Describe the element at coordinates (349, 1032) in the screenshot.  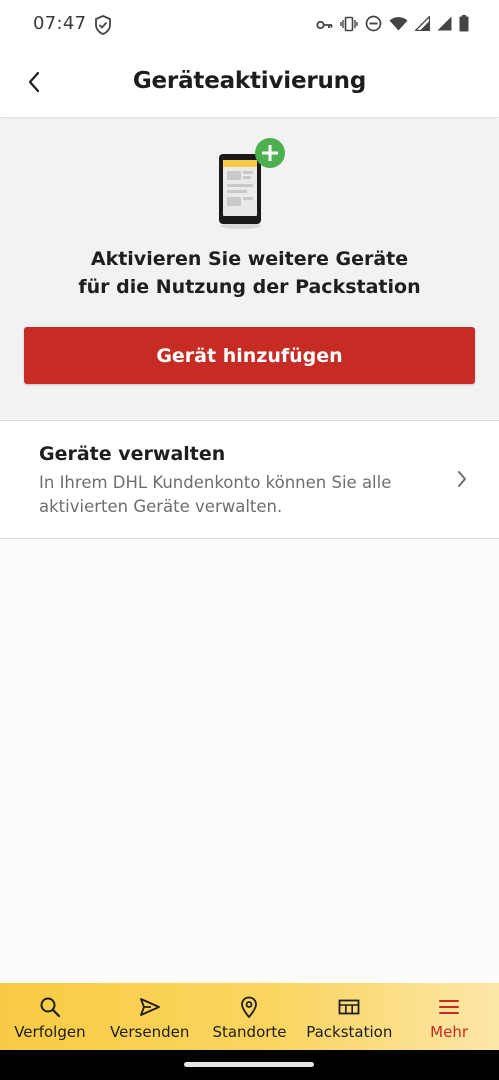
I see `nav-label-packstation: Packstation` at that location.